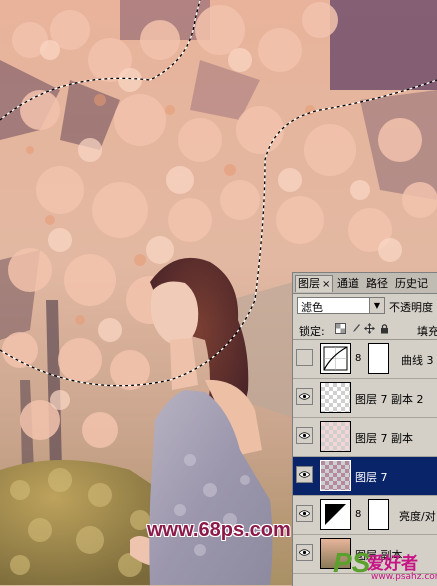  Describe the element at coordinates (411, 307) in the screenshot. I see `opacity-label: 不透明度` at that location.